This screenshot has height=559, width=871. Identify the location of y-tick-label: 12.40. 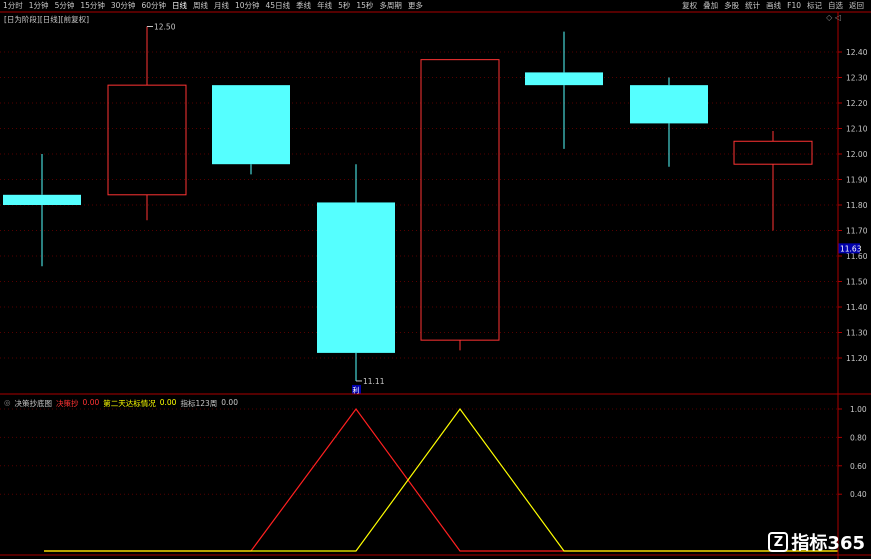
(857, 52).